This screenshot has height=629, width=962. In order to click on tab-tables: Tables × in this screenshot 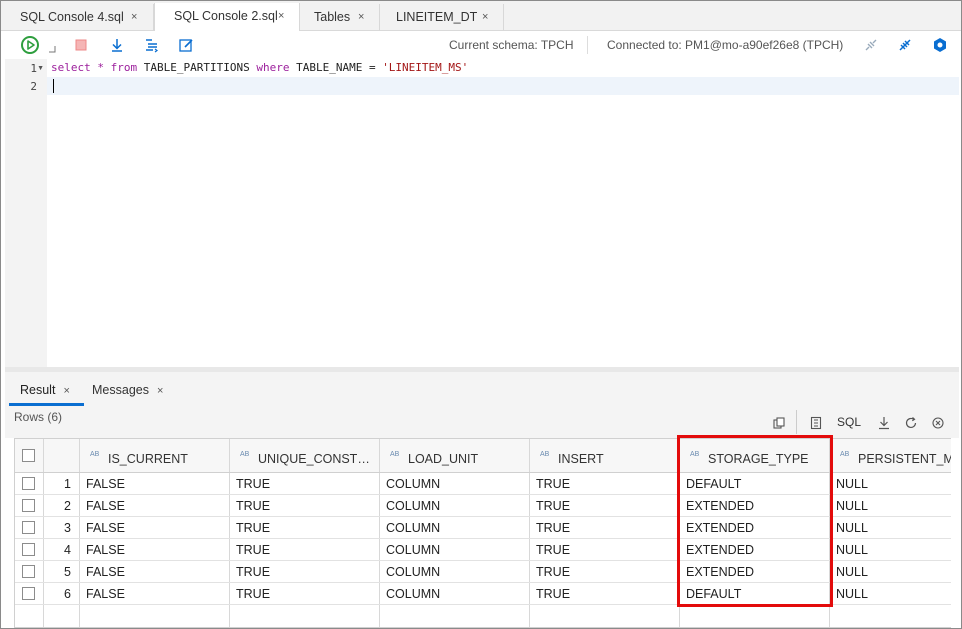, I will do `click(339, 17)`.